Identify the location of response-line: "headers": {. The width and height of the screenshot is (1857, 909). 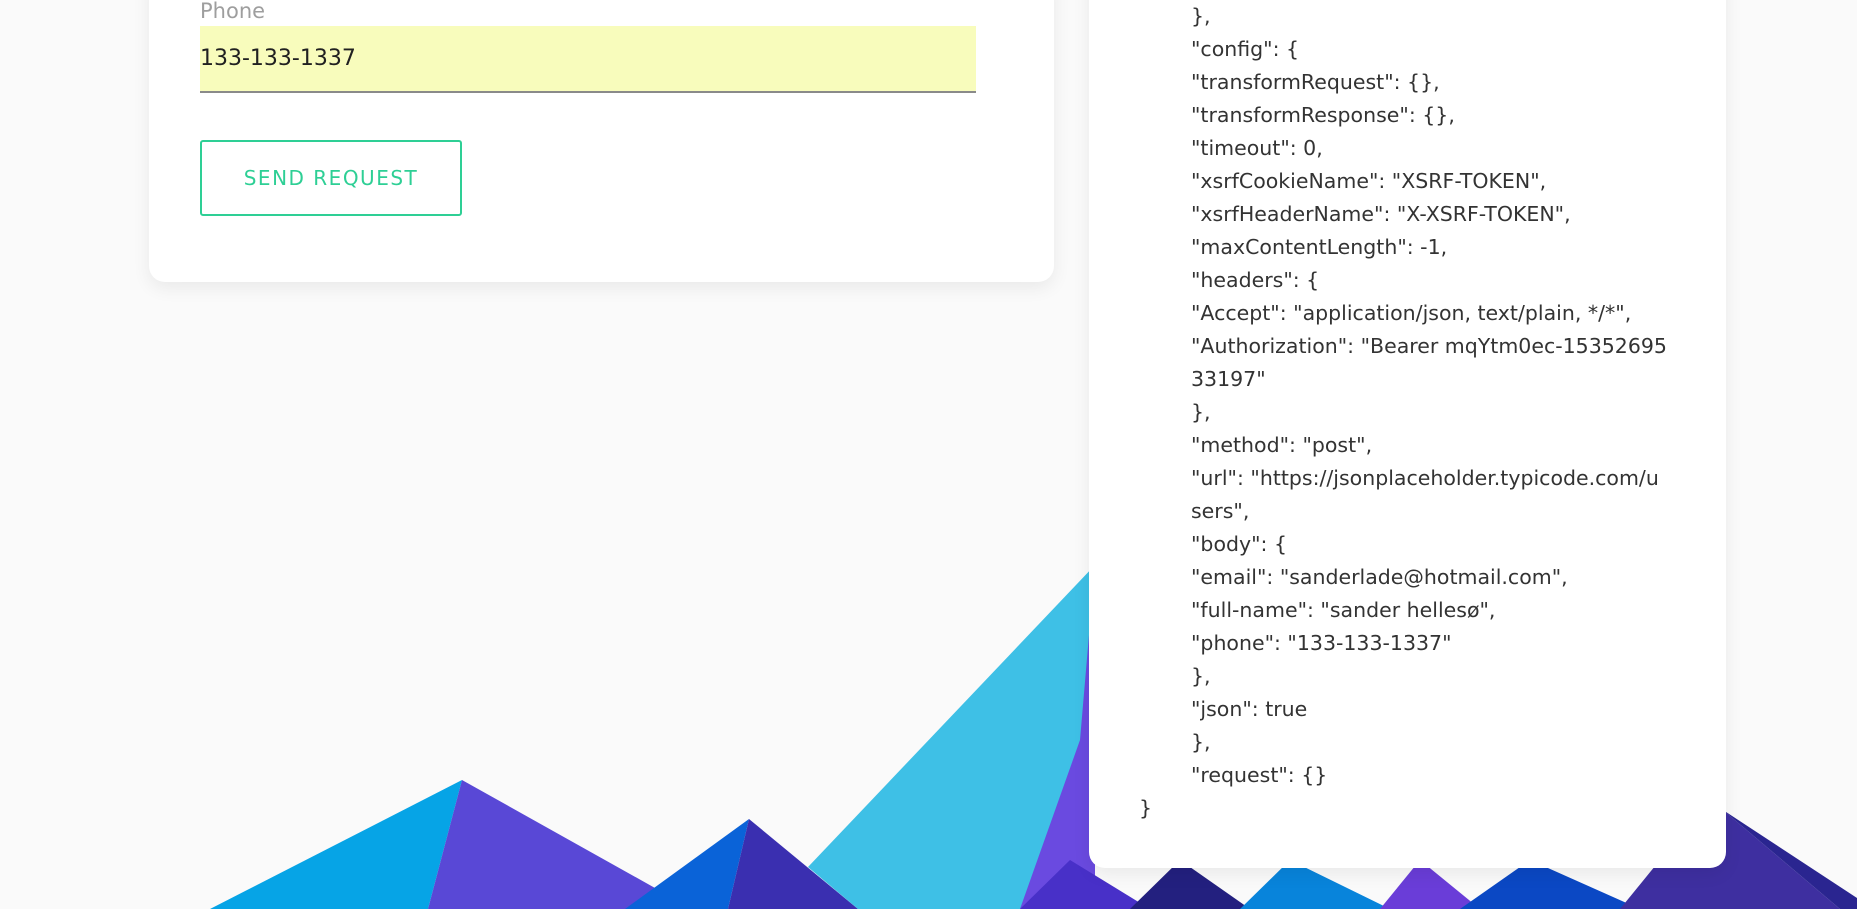
(1255, 280).